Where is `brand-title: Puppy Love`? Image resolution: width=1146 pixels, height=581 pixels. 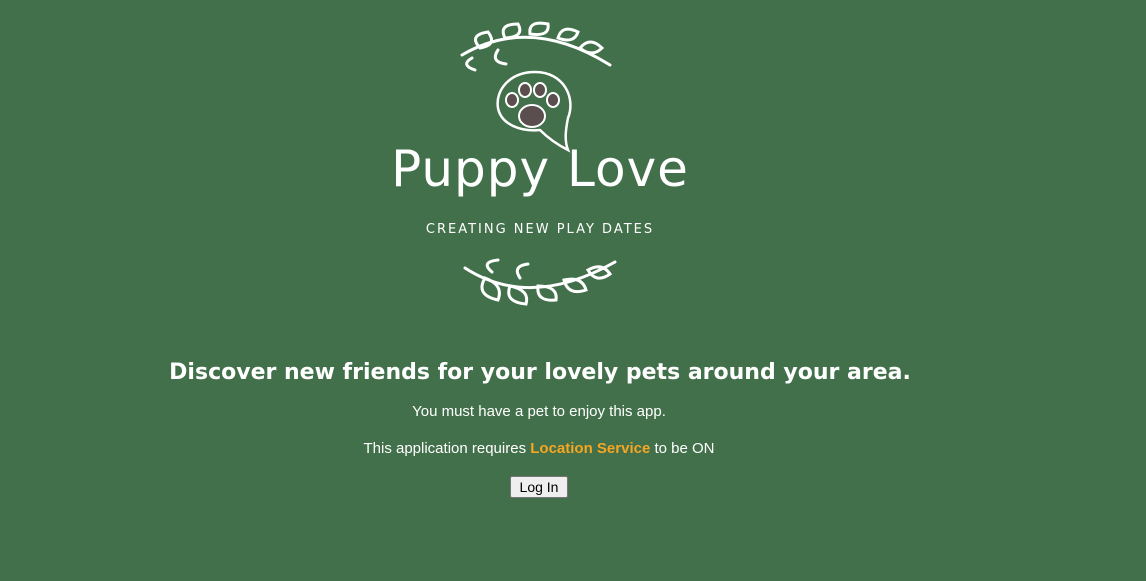
brand-title: Puppy Love is located at coordinates (540, 169).